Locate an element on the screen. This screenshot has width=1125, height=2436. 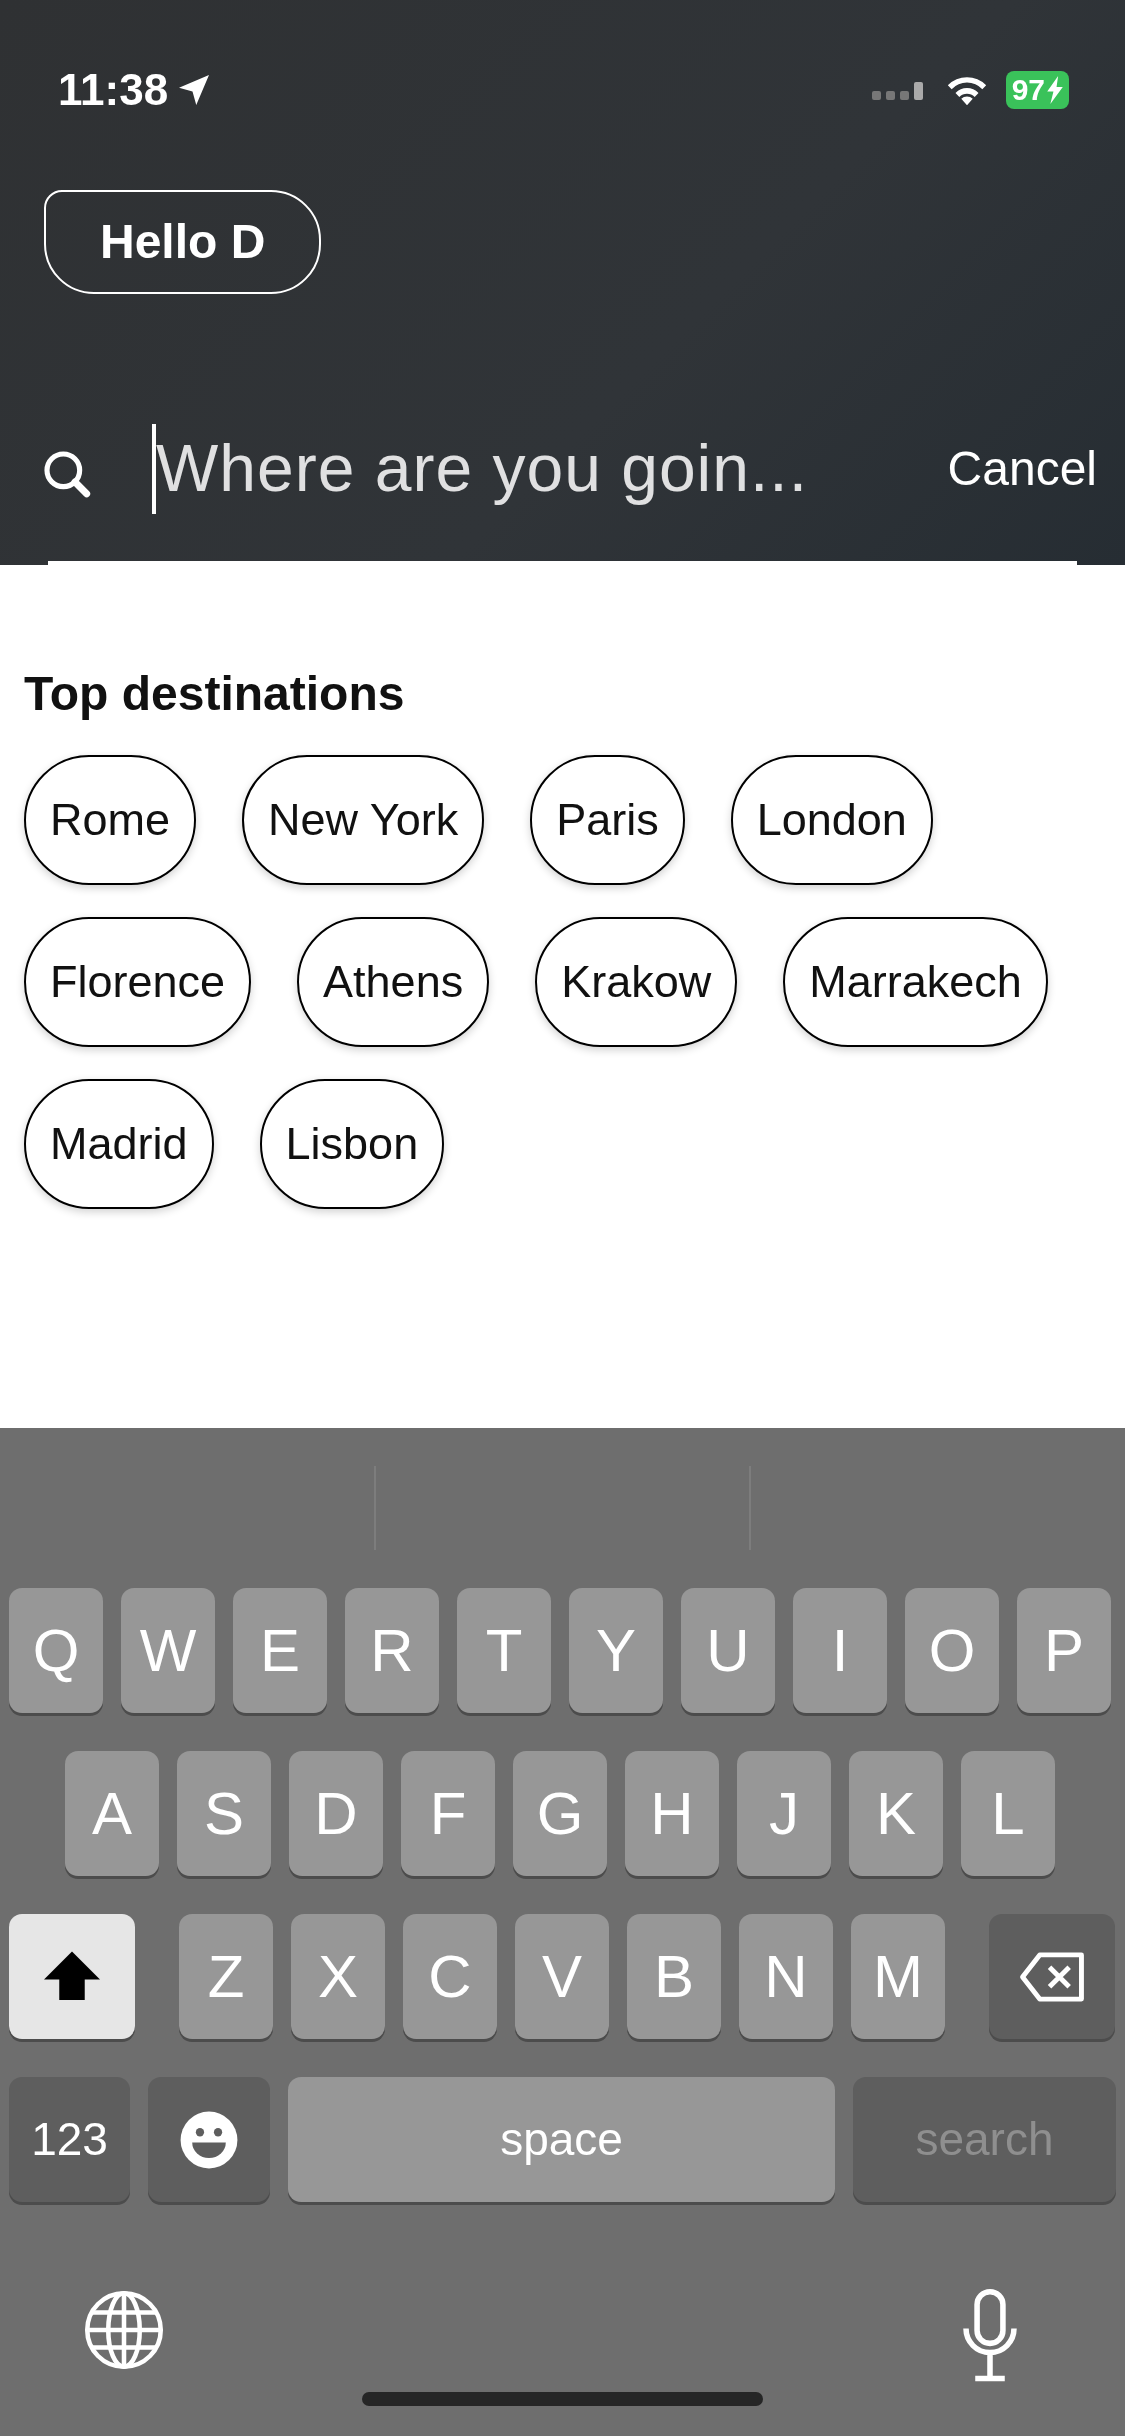
shift-key is located at coordinates (72, 1976).